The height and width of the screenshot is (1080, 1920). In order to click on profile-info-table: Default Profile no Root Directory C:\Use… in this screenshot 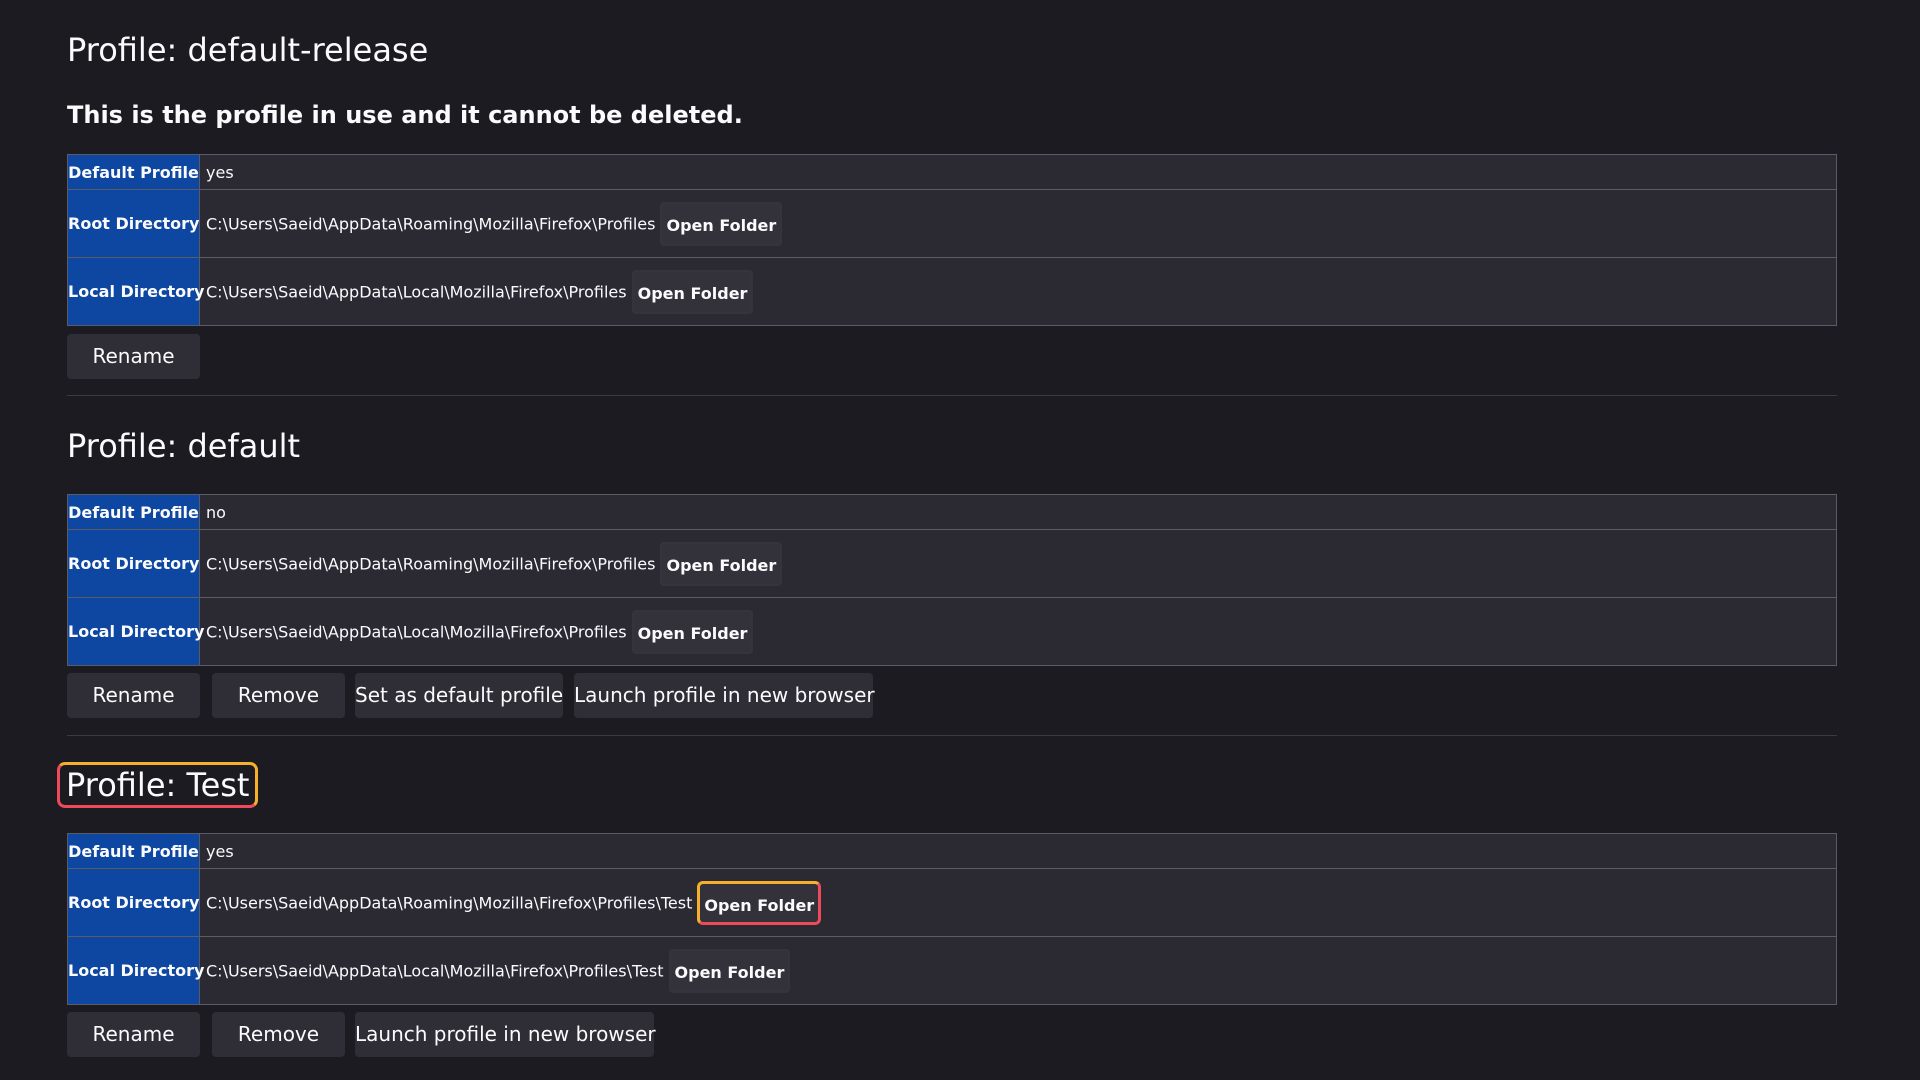, I will do `click(952, 580)`.